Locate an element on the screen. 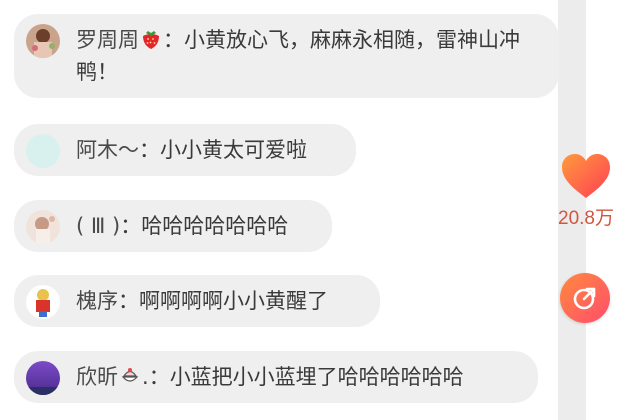  comment-item: ( Ⅲ )：哈哈哈哈哈哈哈 is located at coordinates (173, 226).